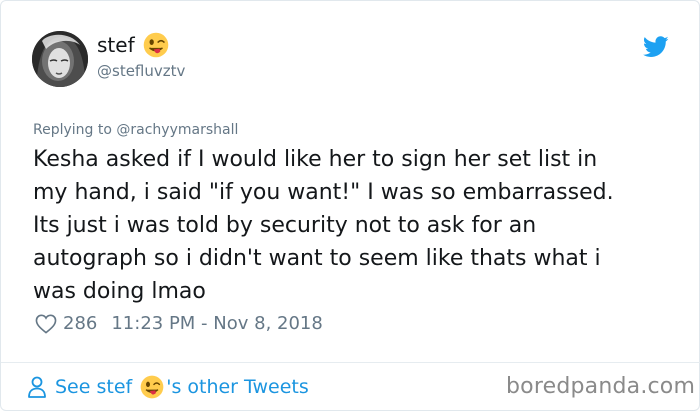  Describe the element at coordinates (216, 324) in the screenshot. I see `tweet-timestamp: 11:23 PM - Nov 8, 2018` at that location.